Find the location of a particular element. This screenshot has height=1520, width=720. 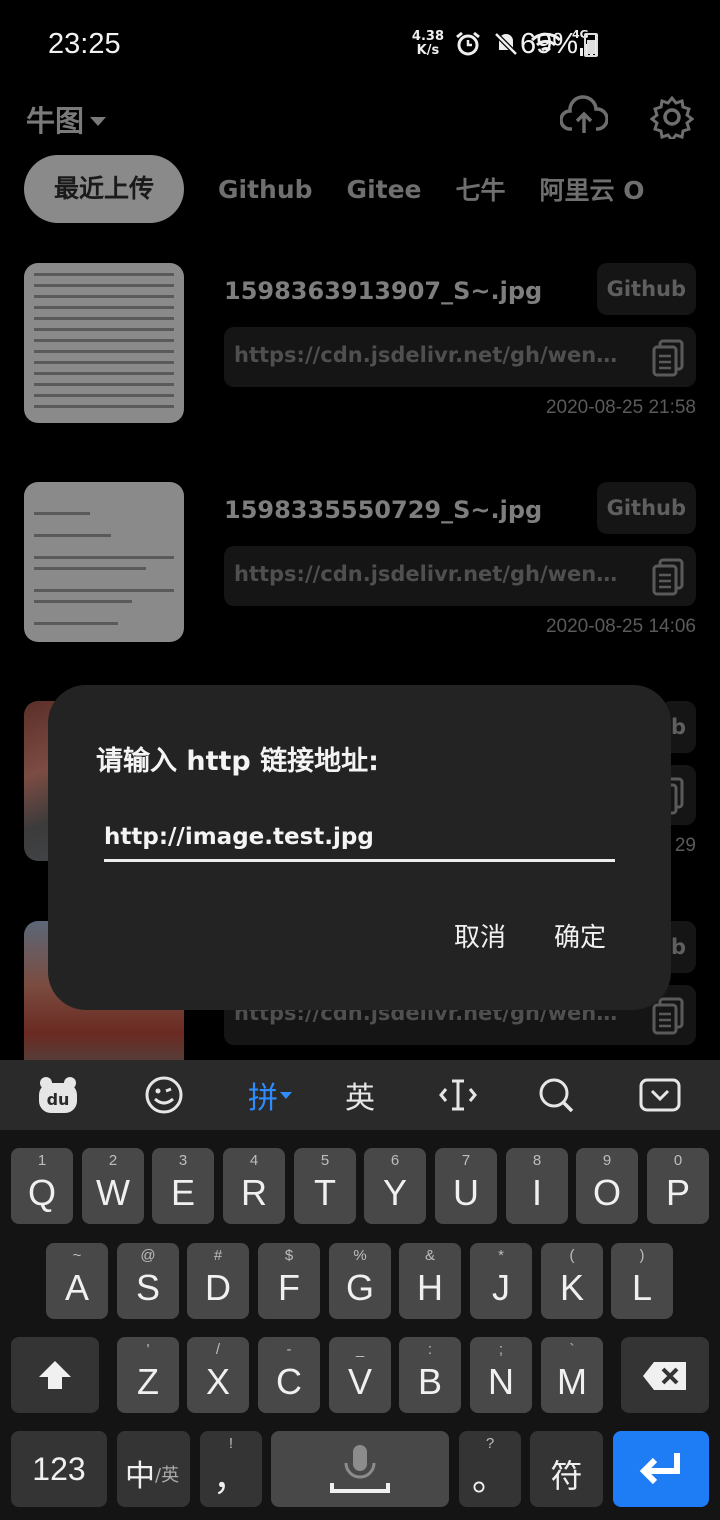

key-g: % G is located at coordinates (360, 1281).